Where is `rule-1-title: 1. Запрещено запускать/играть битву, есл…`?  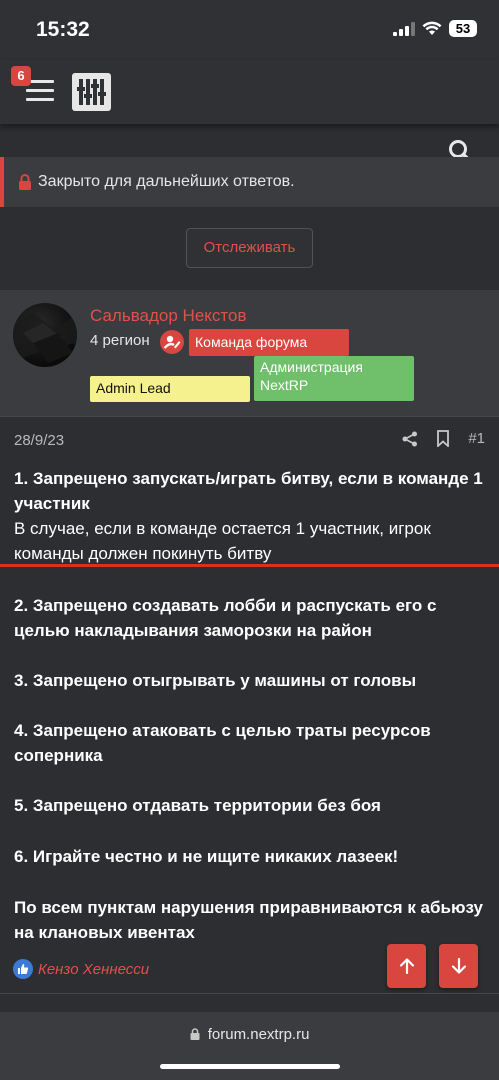
rule-1-title: 1. Запрещено запускать/играть битву, есл… is located at coordinates (248, 491).